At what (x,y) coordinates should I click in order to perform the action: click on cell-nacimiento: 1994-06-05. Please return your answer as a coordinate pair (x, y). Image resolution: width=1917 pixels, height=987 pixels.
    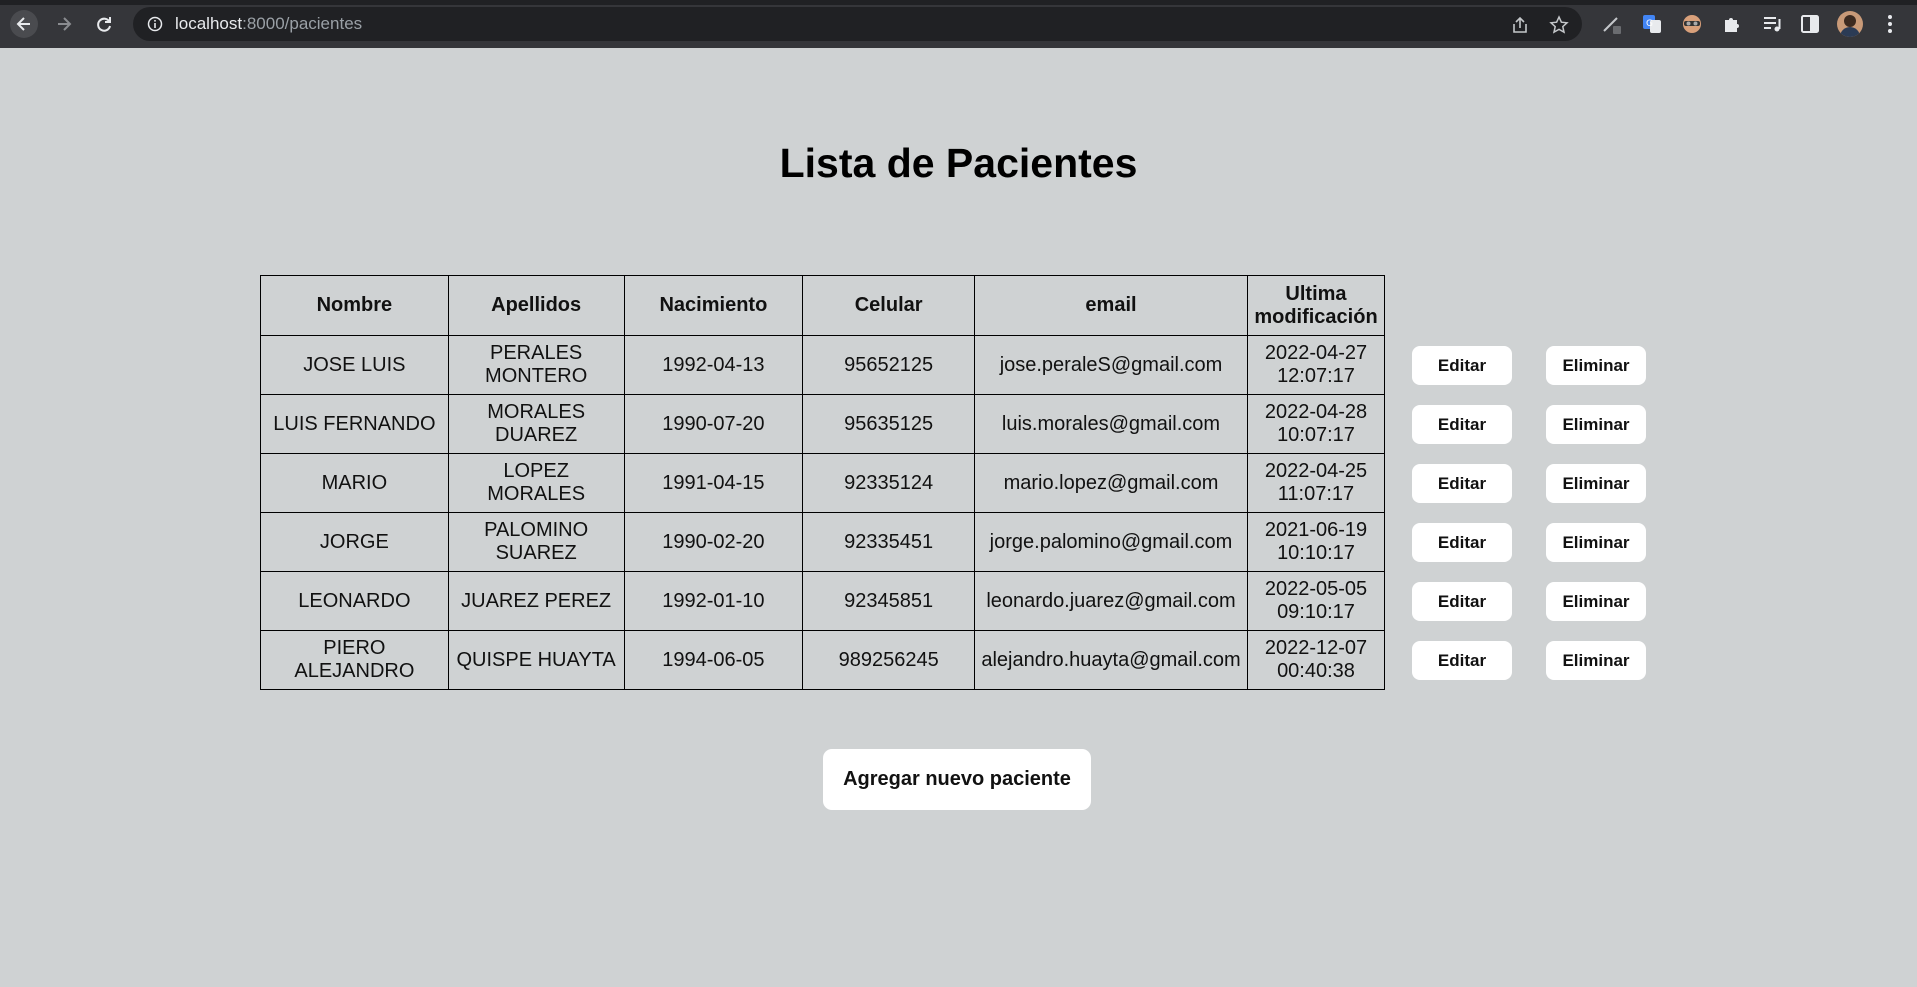
    Looking at the image, I should click on (713, 660).